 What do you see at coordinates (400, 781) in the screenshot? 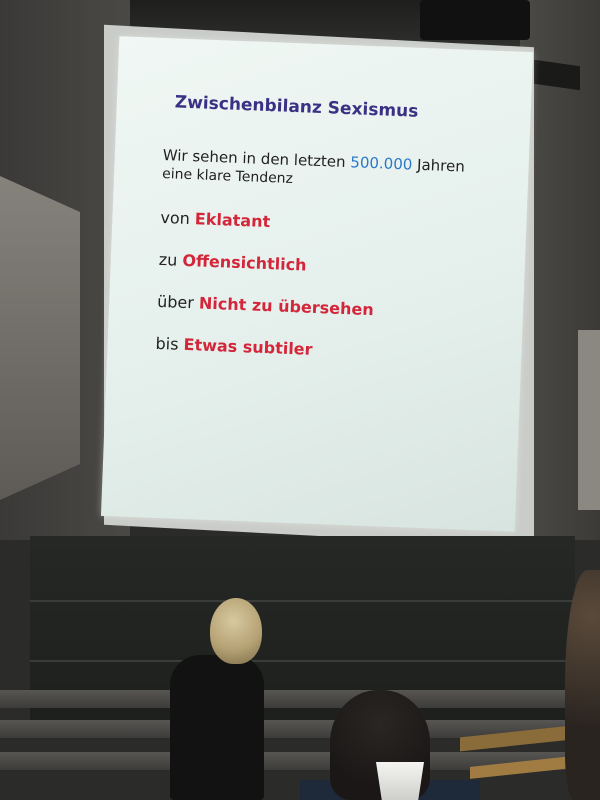
I see `paper-cup` at bounding box center [400, 781].